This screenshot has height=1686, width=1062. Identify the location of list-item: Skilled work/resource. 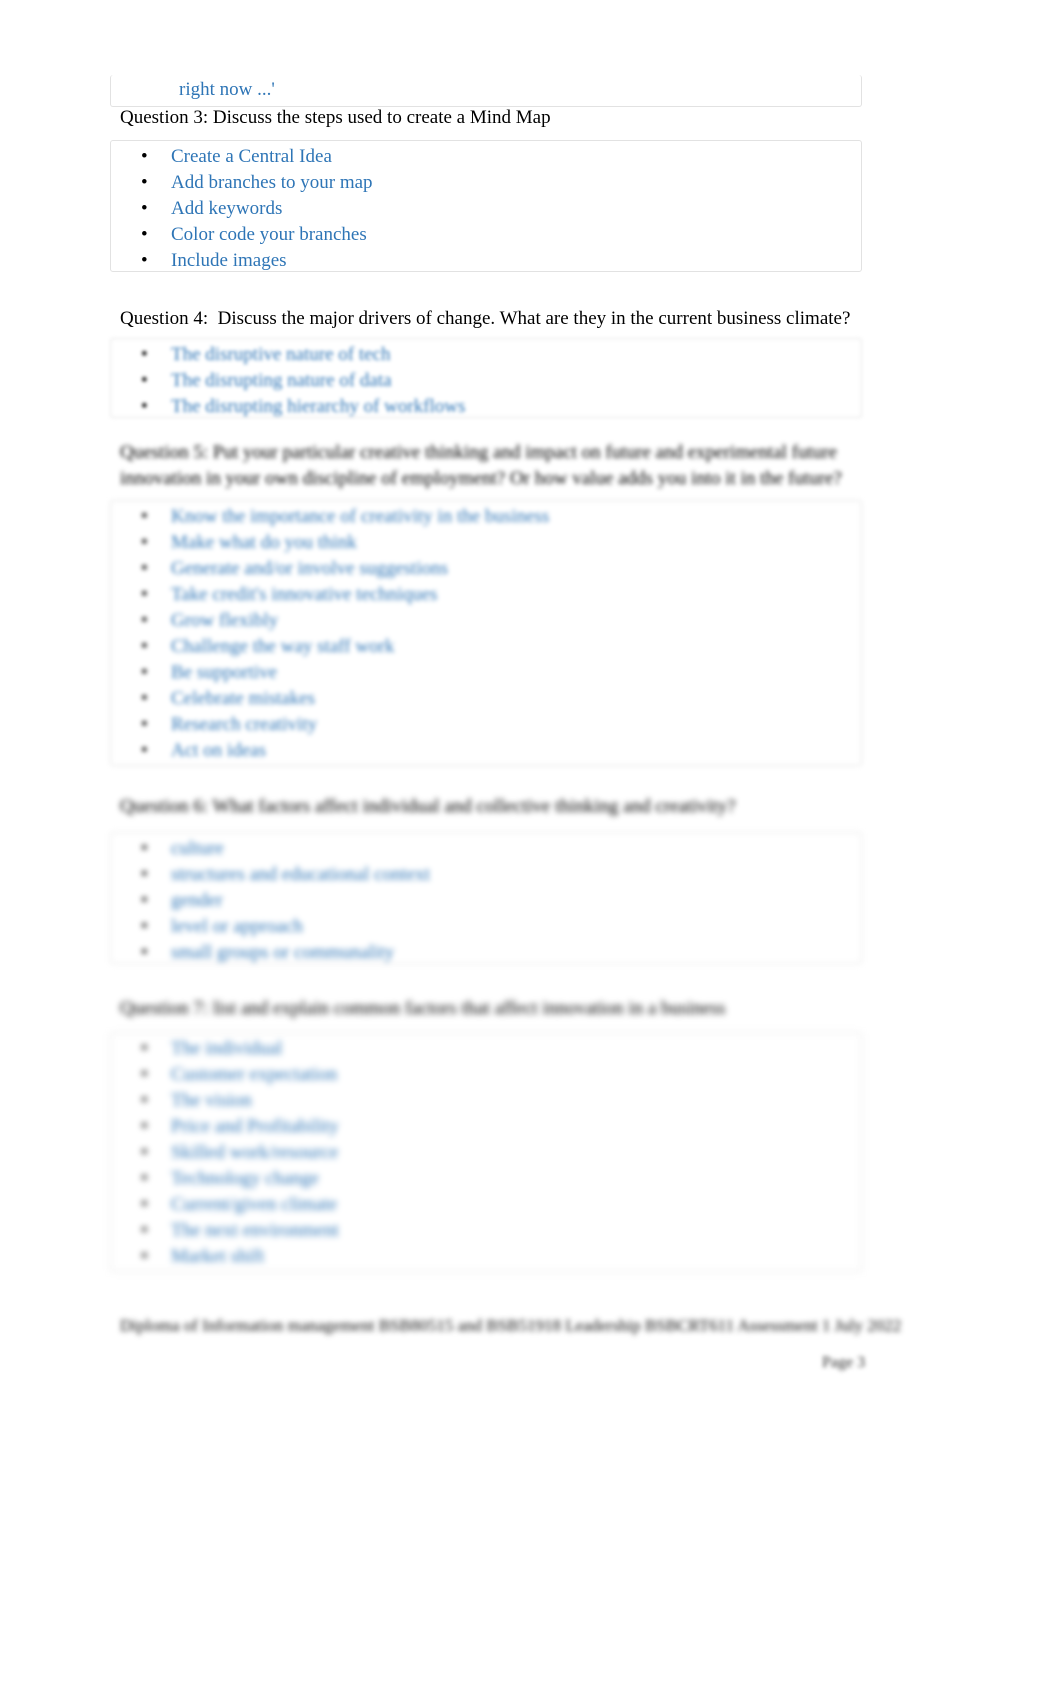
(486, 1153).